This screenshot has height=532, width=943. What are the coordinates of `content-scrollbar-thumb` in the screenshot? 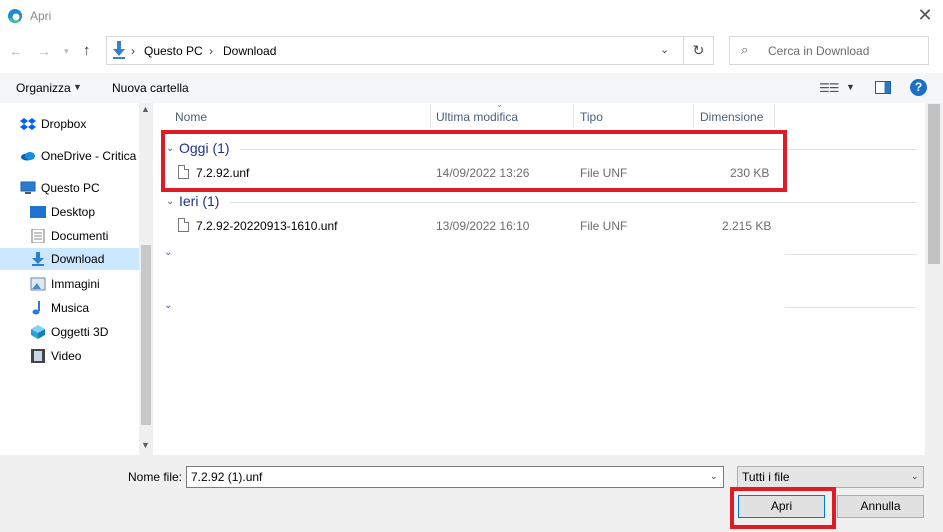 It's located at (934, 184).